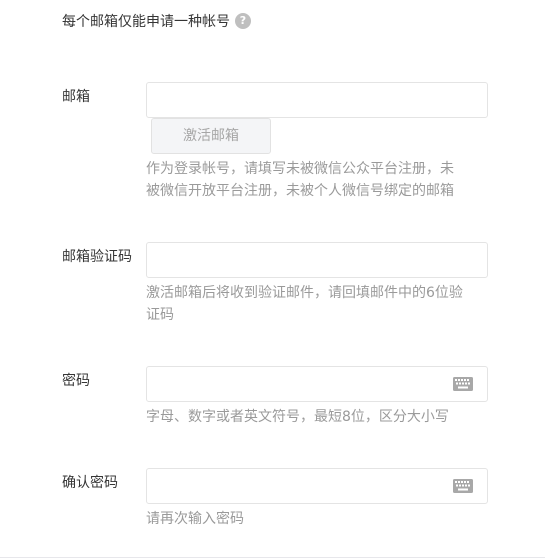 The height and width of the screenshot is (558, 545). What do you see at coordinates (146, 22) in the screenshot?
I see `account-notice-text: 每个邮箱仅能申请一种帐号` at bounding box center [146, 22].